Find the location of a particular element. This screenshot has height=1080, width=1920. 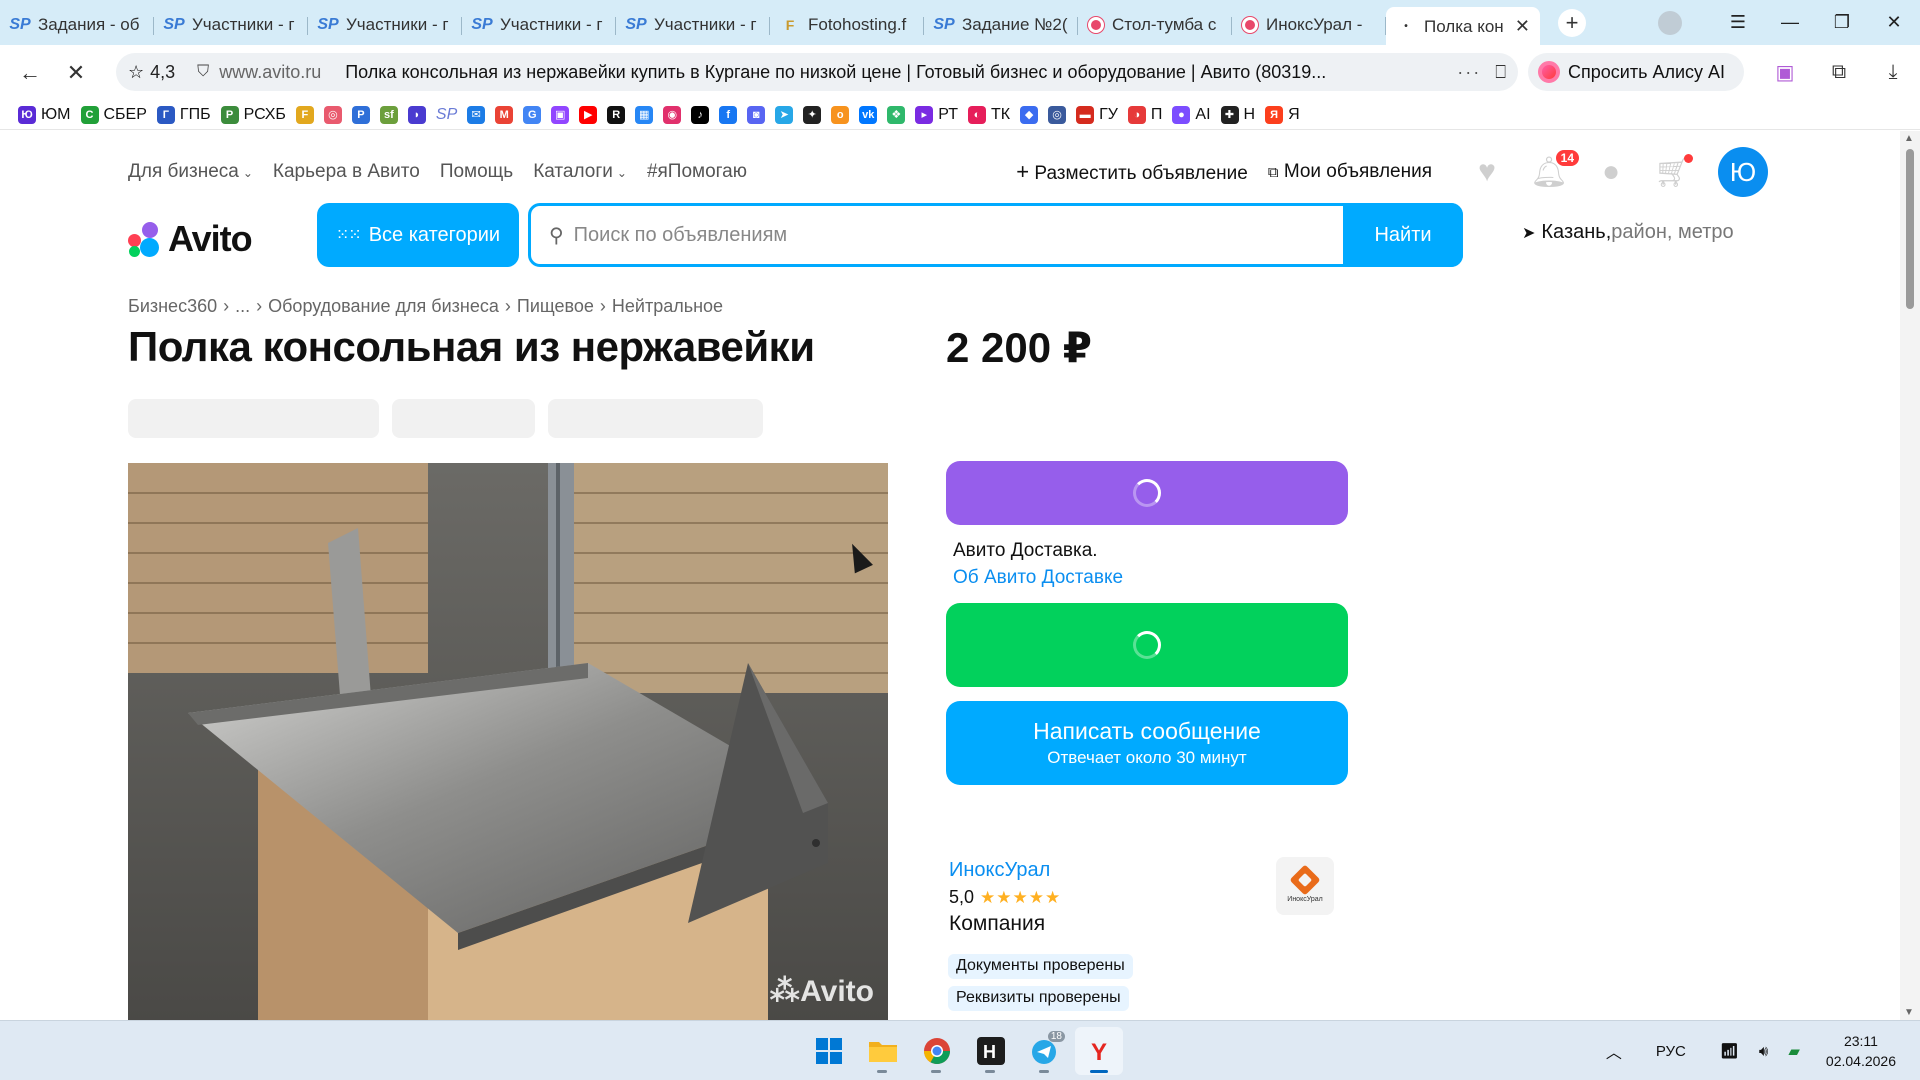

bookmark-6: ◎ is located at coordinates (332, 114).